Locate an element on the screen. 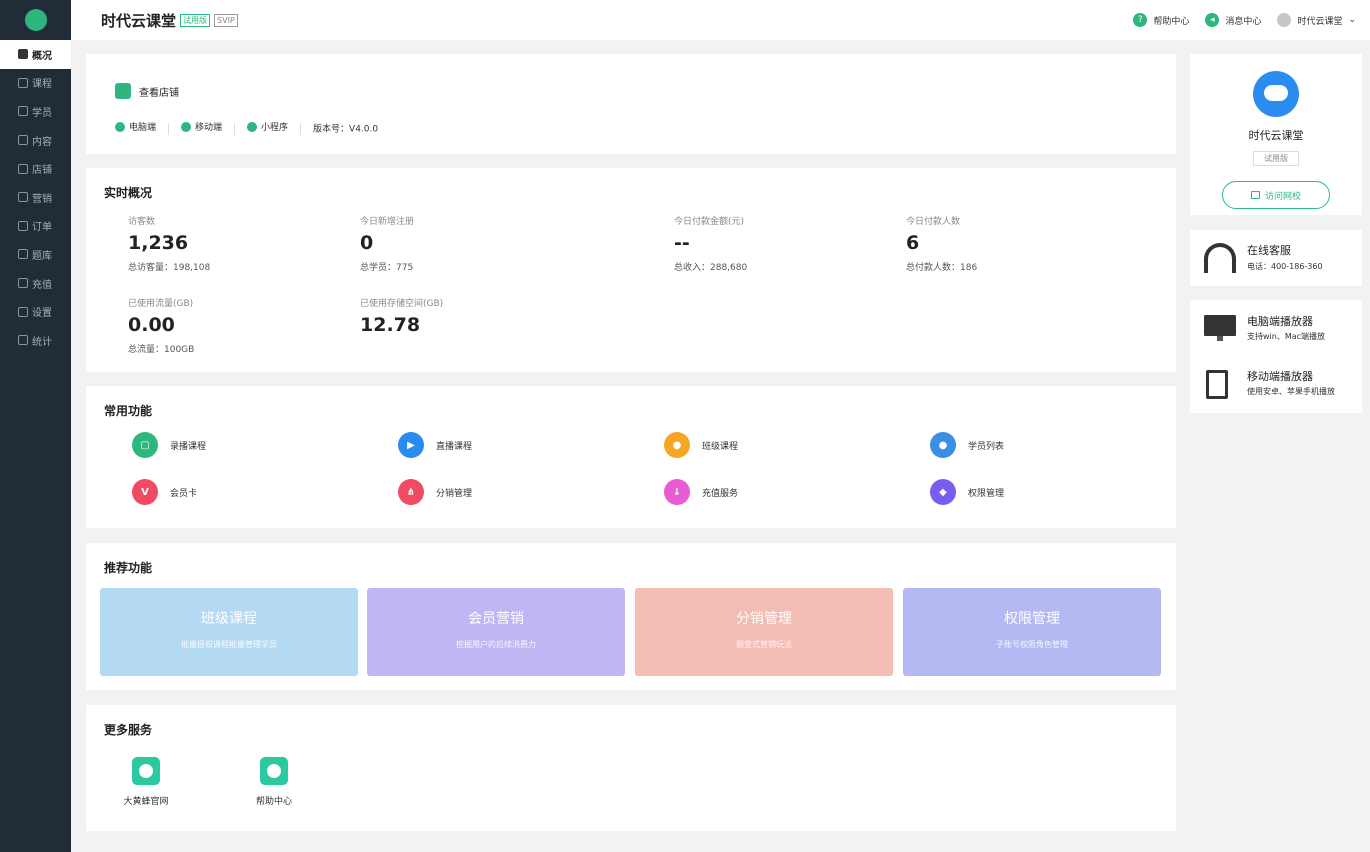 The width and height of the screenshot is (1370, 852). bee-icon is located at coordinates (146, 771).